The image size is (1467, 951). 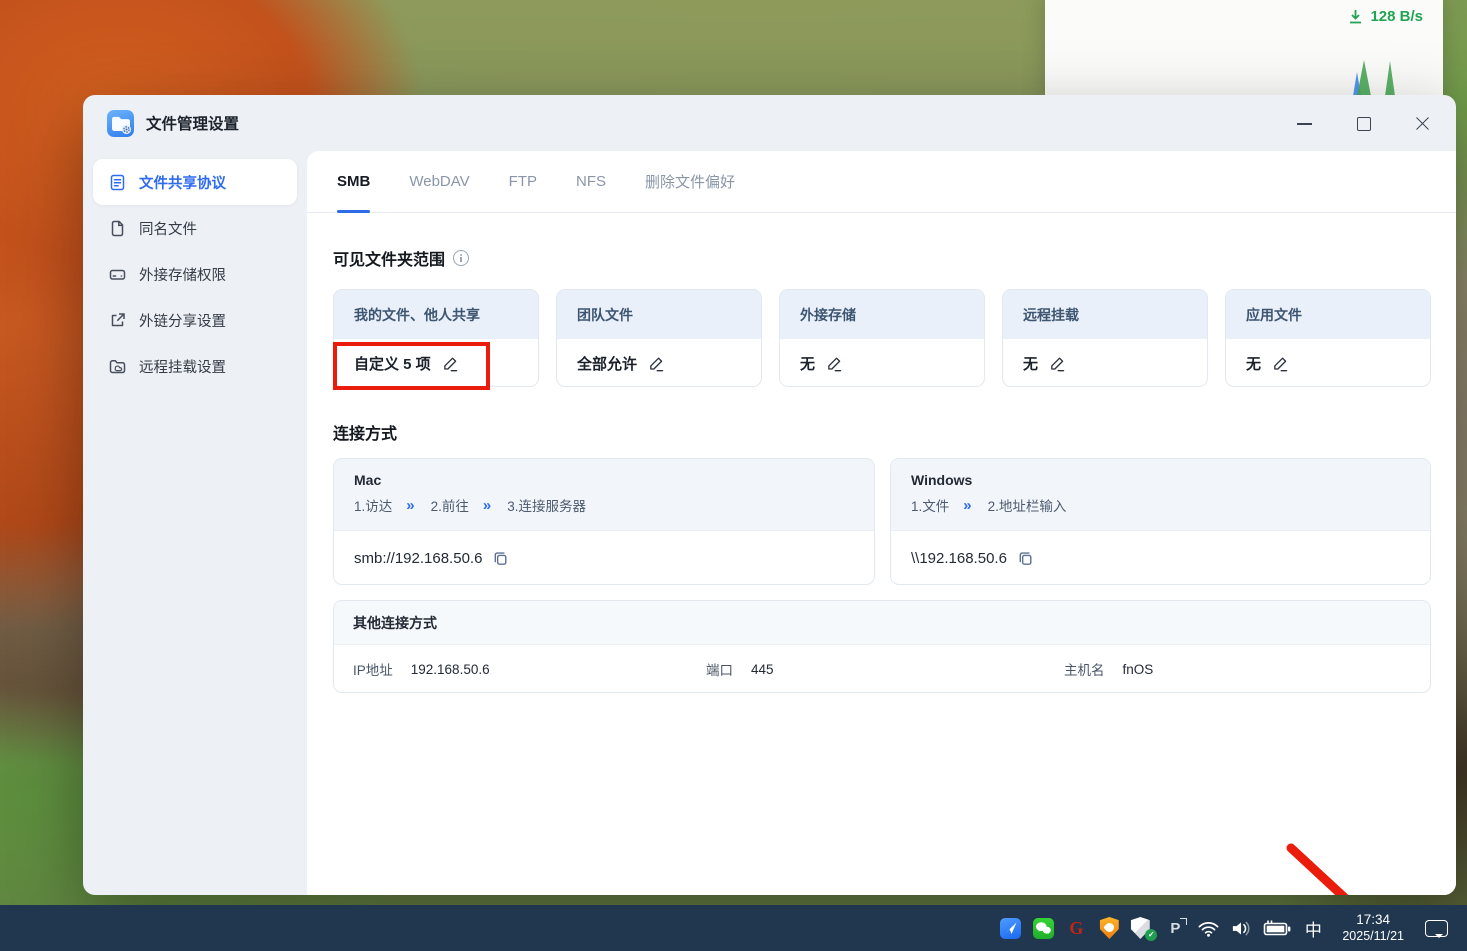 I want to click on port-field: 端口 445, so click(x=740, y=668).